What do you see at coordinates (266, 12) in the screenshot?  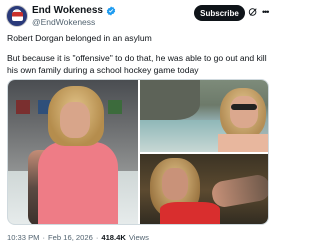 I see `more-icon: •••` at bounding box center [266, 12].